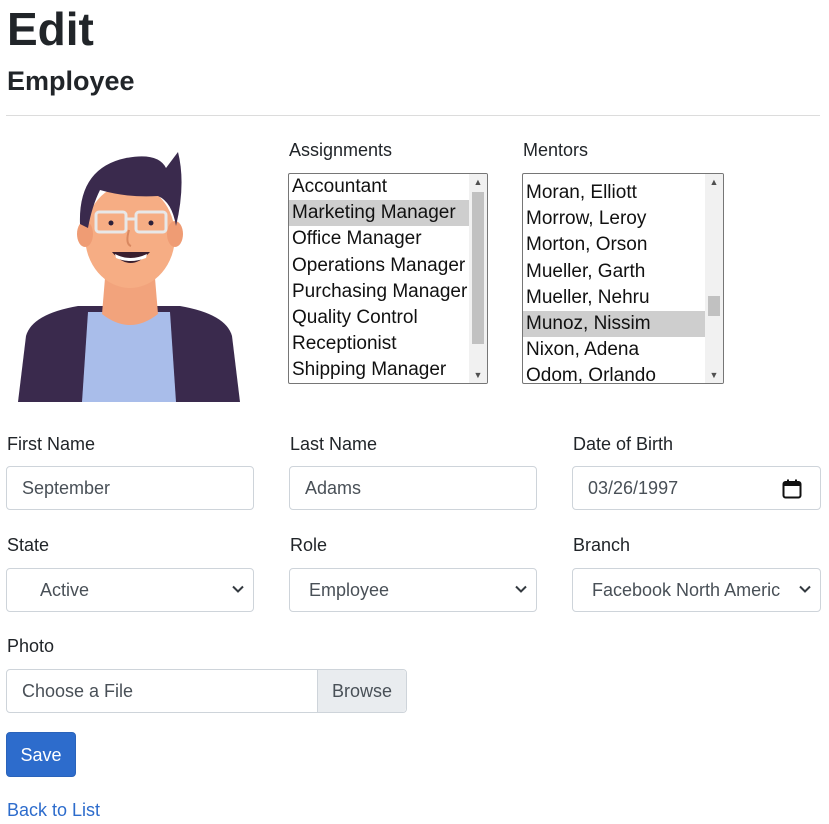  What do you see at coordinates (379, 370) in the screenshot?
I see `assignment-option: Shipping Manager` at bounding box center [379, 370].